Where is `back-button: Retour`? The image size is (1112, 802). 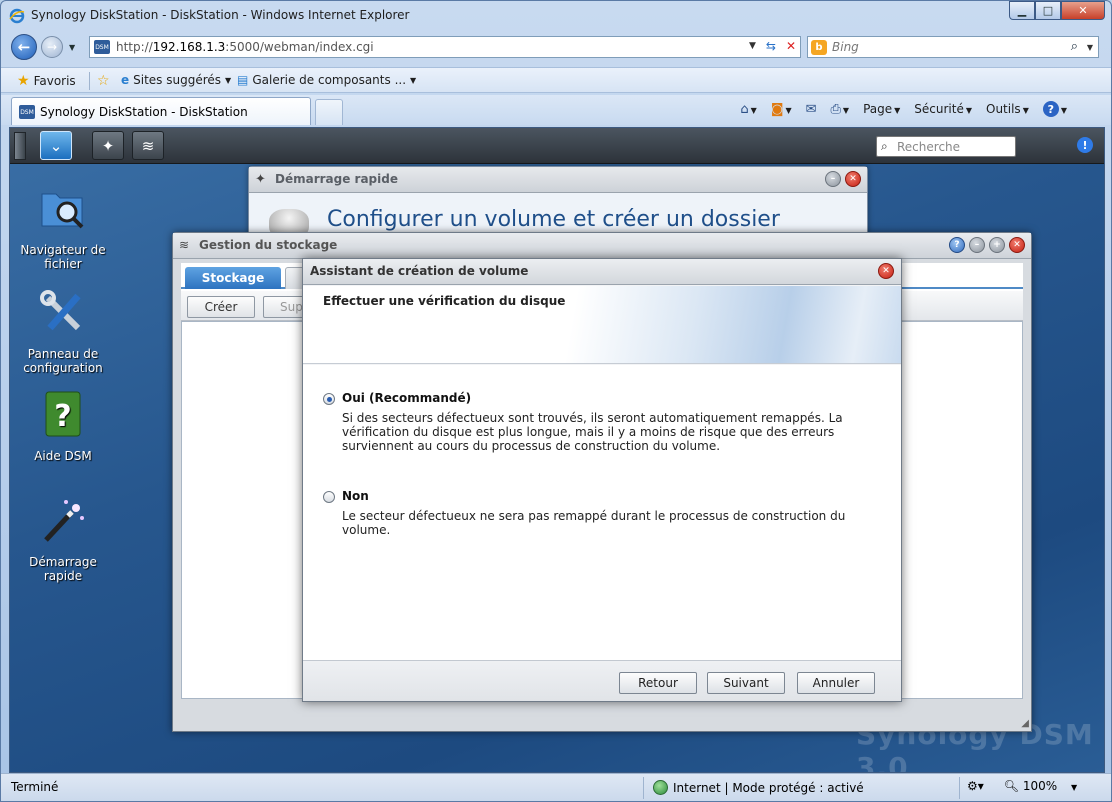
back-button: Retour is located at coordinates (658, 683).